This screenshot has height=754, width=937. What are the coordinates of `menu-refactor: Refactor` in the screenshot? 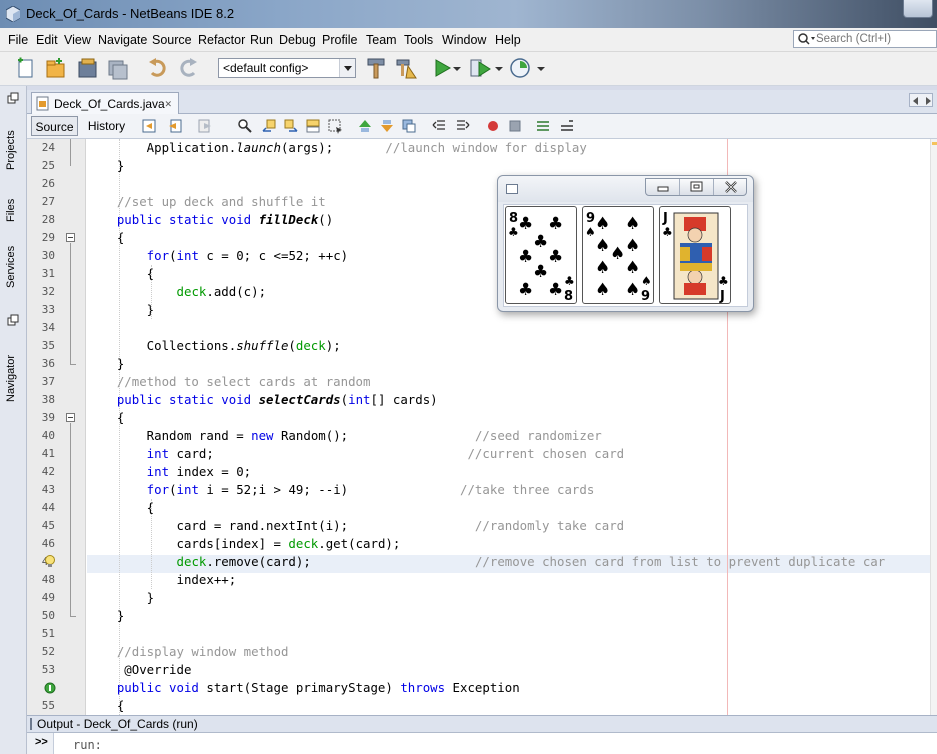 It's located at (221, 40).